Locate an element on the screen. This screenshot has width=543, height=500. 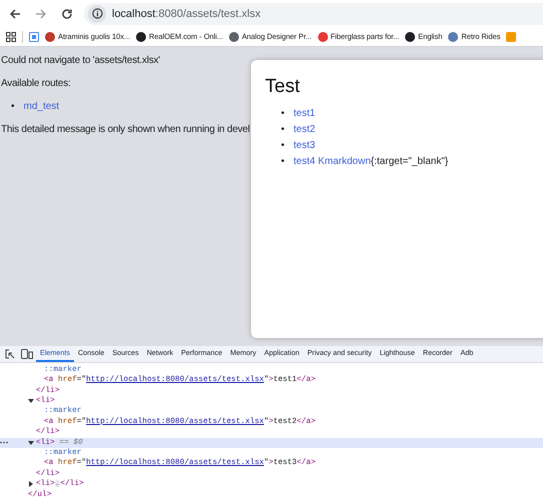
test-link: test2 is located at coordinates (305, 130).